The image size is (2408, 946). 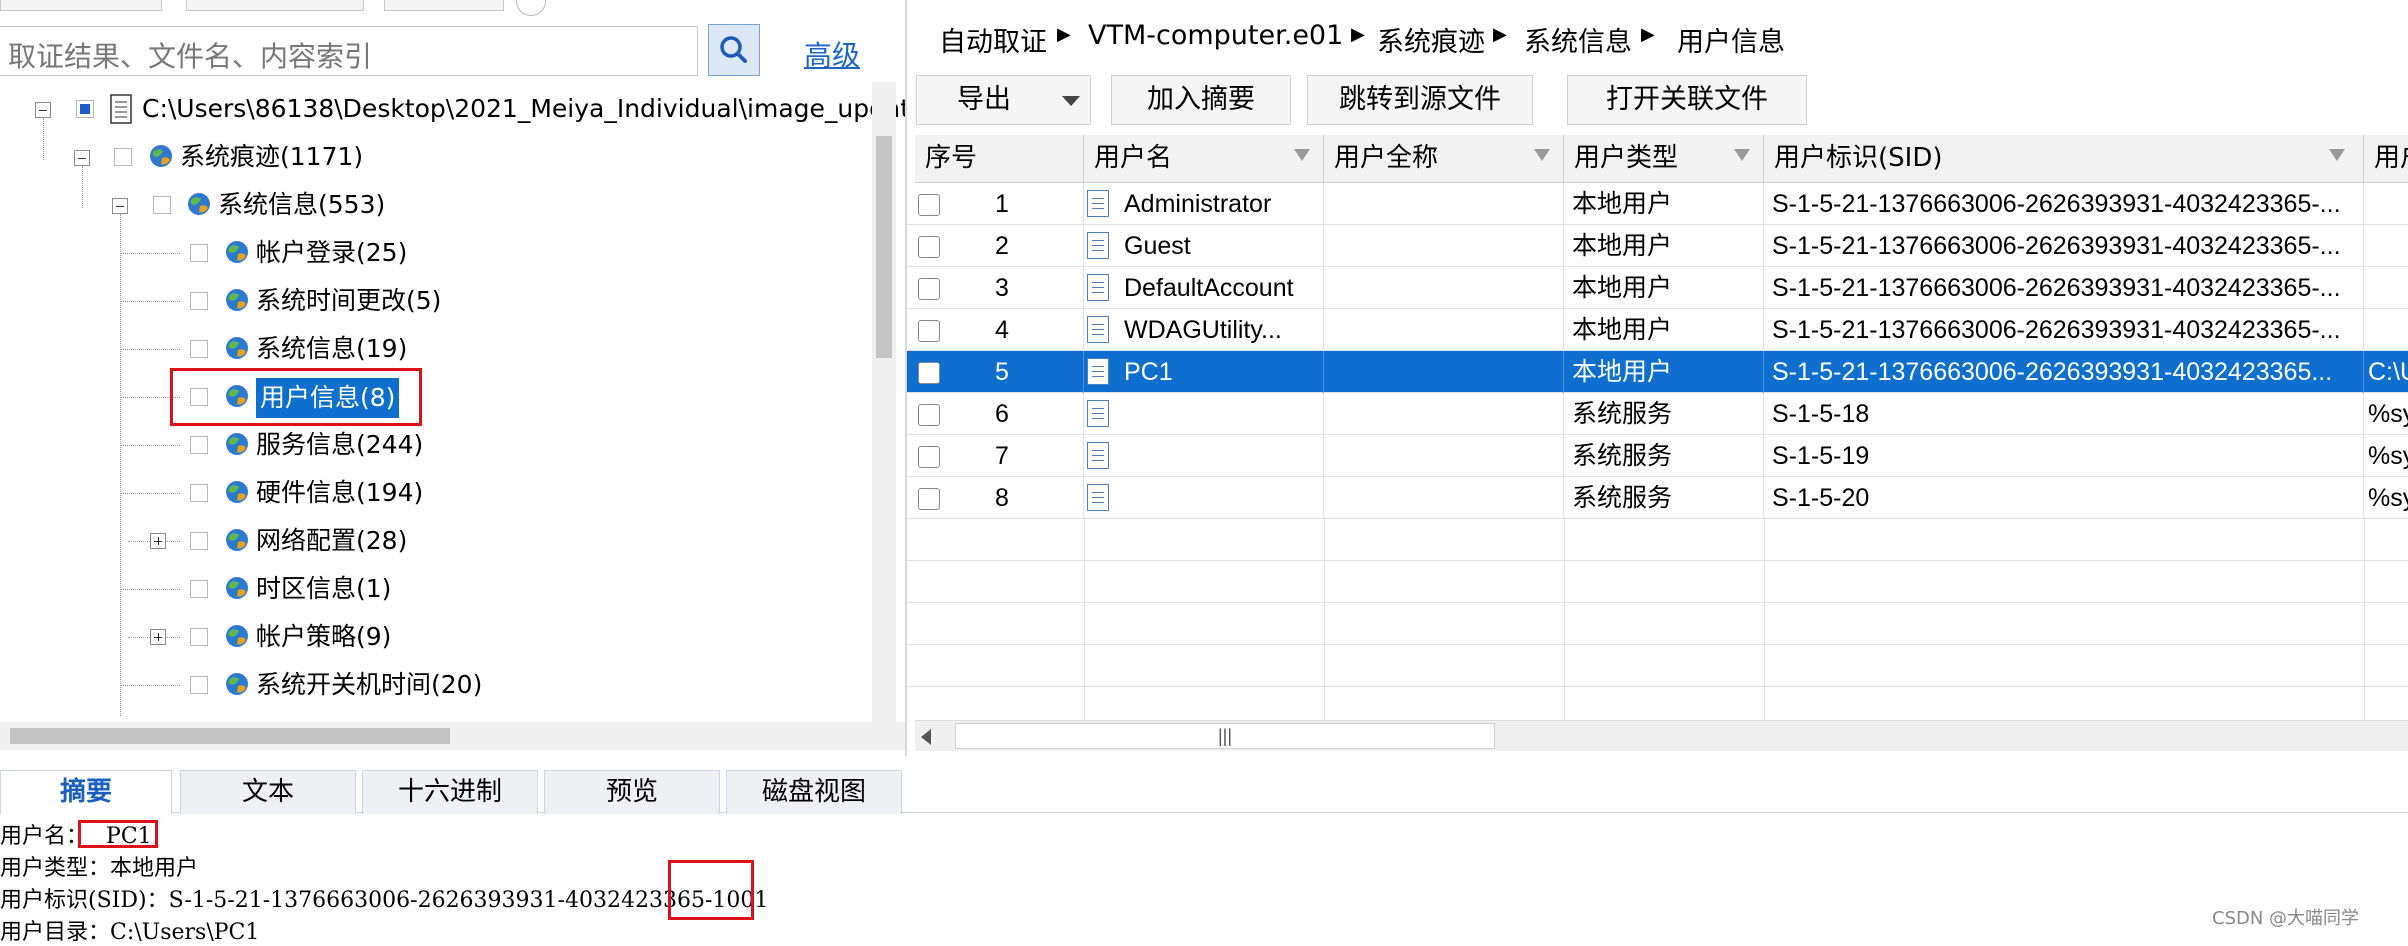 What do you see at coordinates (1687, 100) in the screenshot?
I see `open-related-button: 打开关联文件` at bounding box center [1687, 100].